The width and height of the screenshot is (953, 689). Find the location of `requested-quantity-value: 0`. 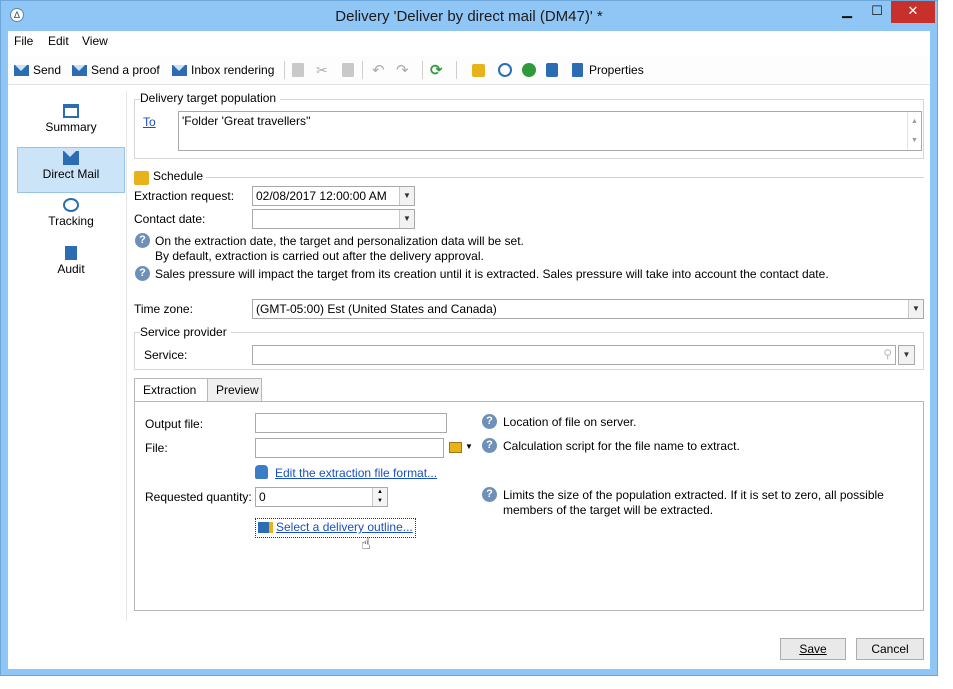

requested-quantity-value: 0 is located at coordinates (262, 497).